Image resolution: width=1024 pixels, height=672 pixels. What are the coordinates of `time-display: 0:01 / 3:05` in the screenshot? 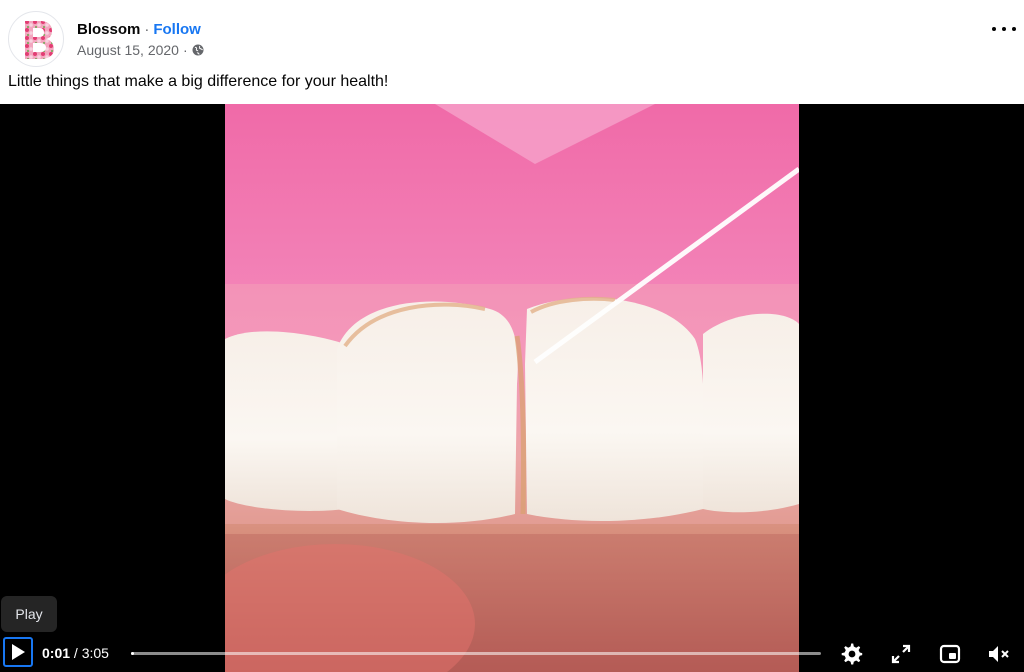 It's located at (75, 653).